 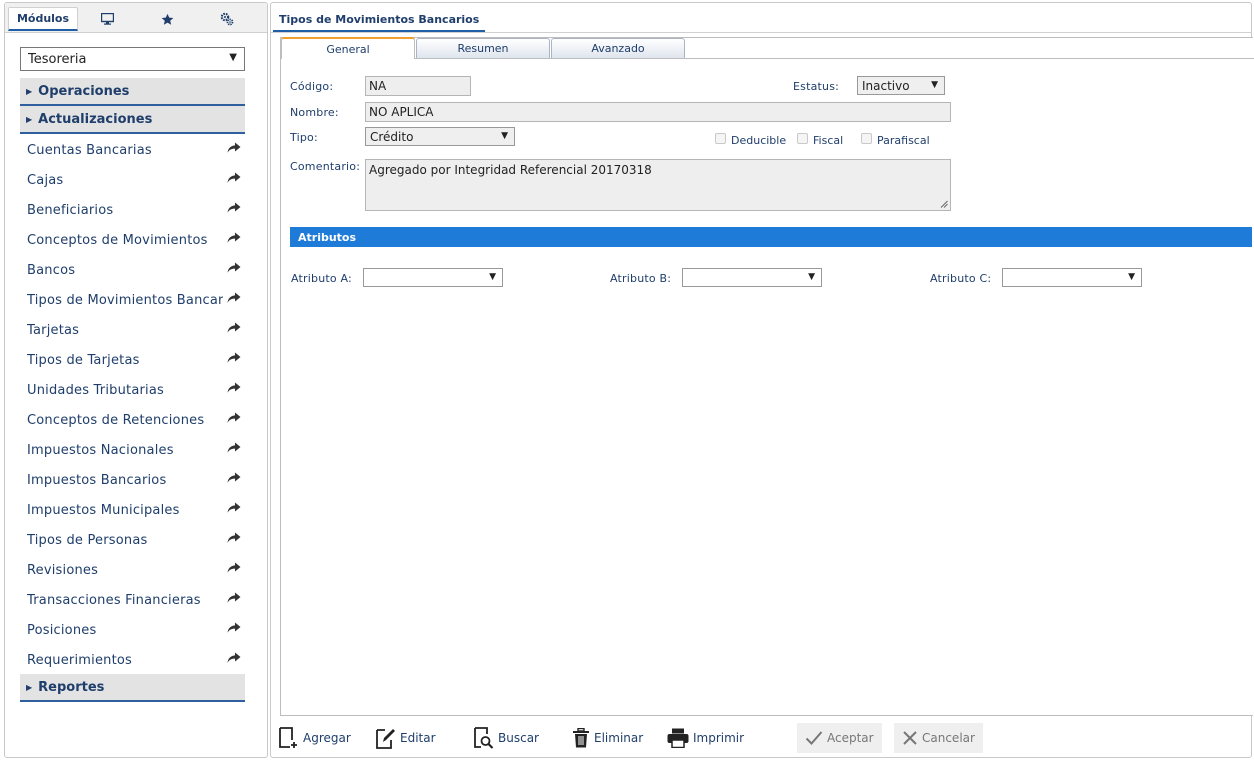 I want to click on printer-icon, so click(x=678, y=738).